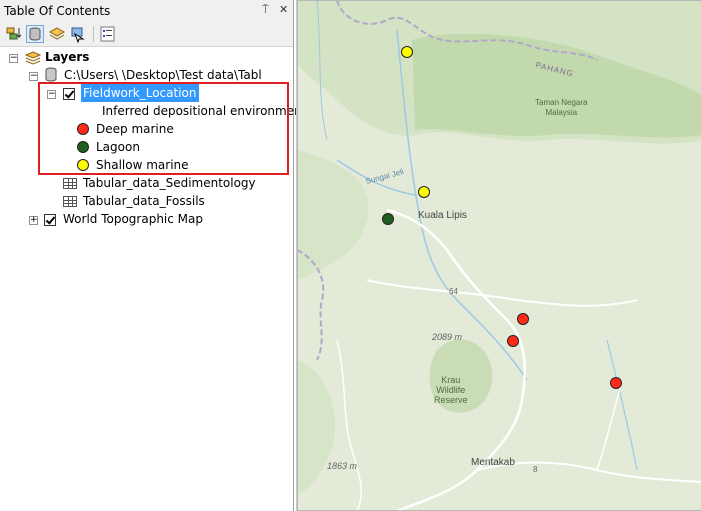 The width and height of the screenshot is (701, 511). Describe the element at coordinates (535, 469) in the screenshot. I see `route-label-8: 8` at that location.